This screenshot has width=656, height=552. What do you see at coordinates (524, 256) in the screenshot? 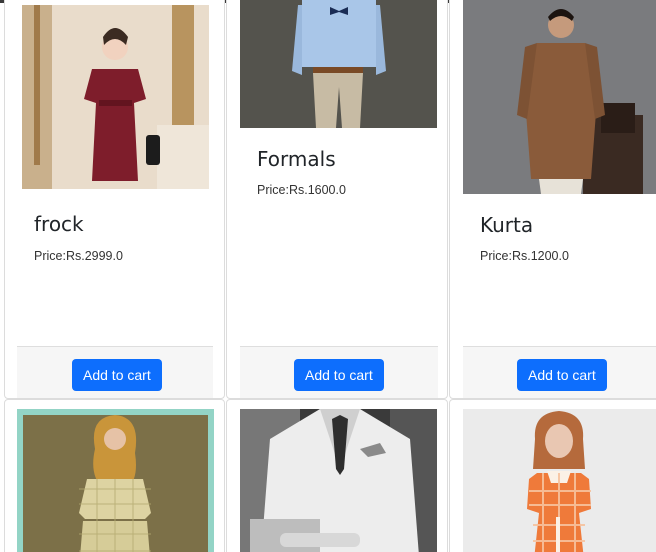
I see `product-price: Price:Rs.1200.0` at bounding box center [524, 256].